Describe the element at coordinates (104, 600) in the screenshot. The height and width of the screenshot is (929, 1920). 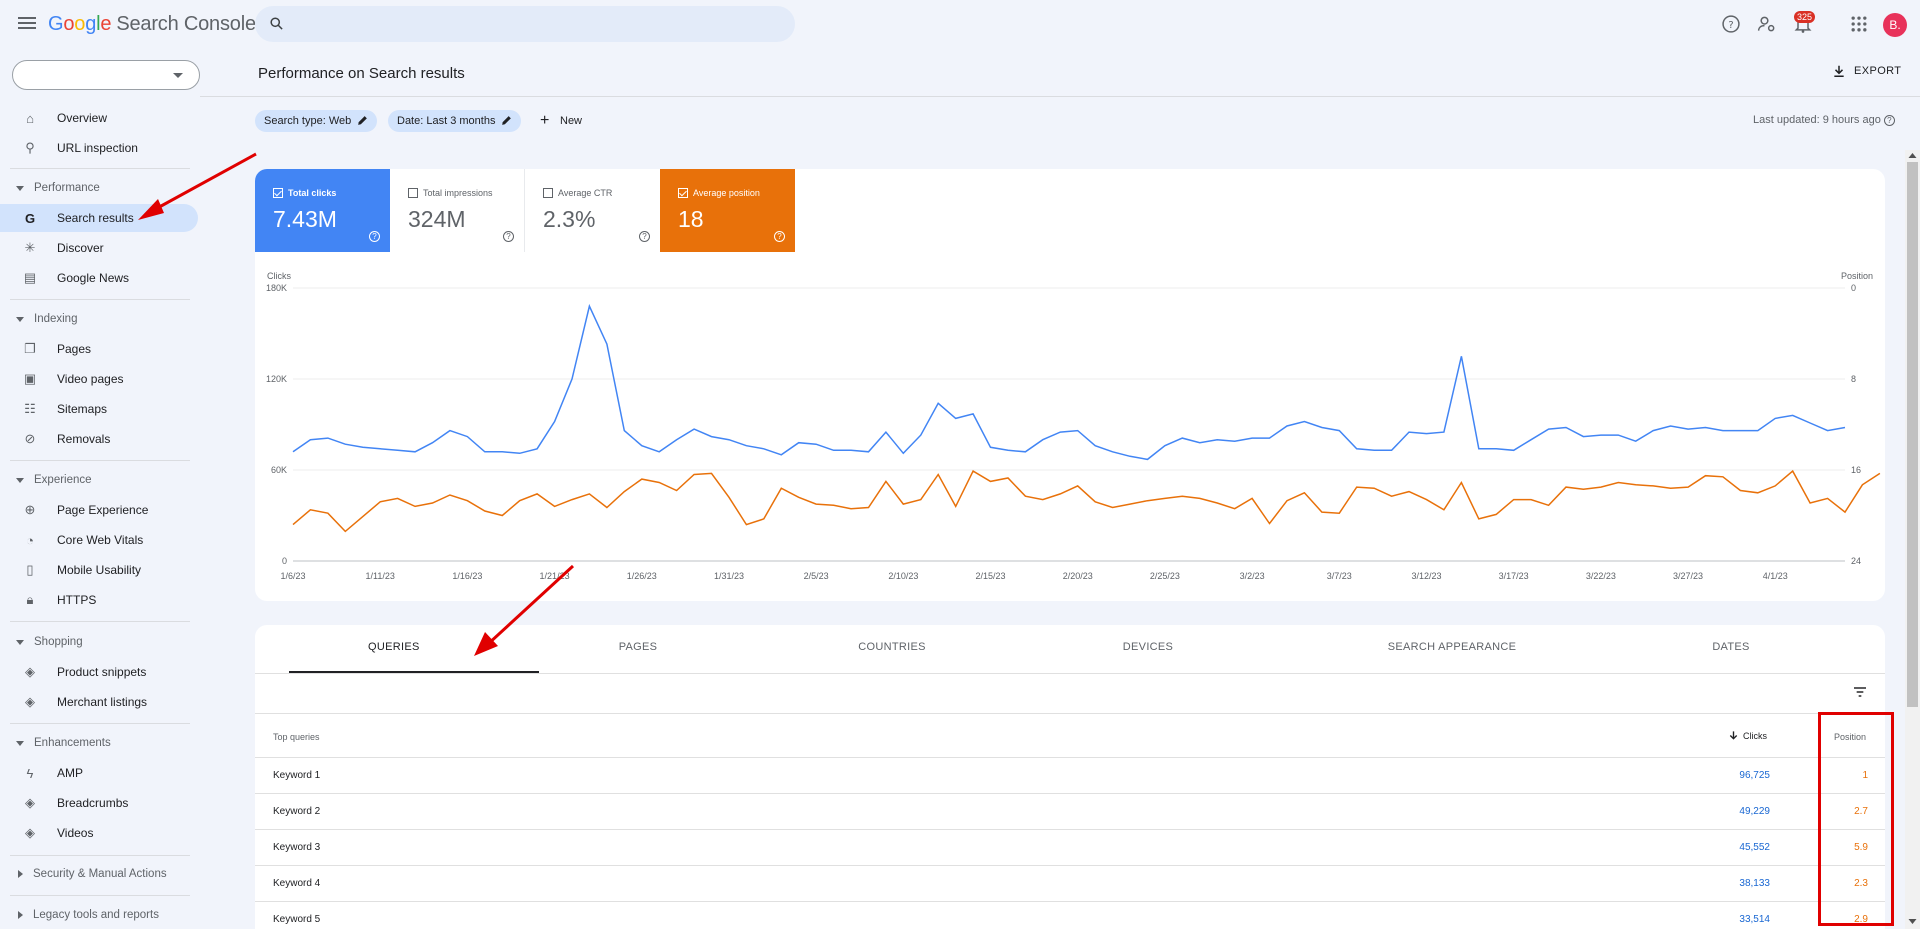
I see `sidebar-item-https: 🔒︎ HTTPS` at that location.